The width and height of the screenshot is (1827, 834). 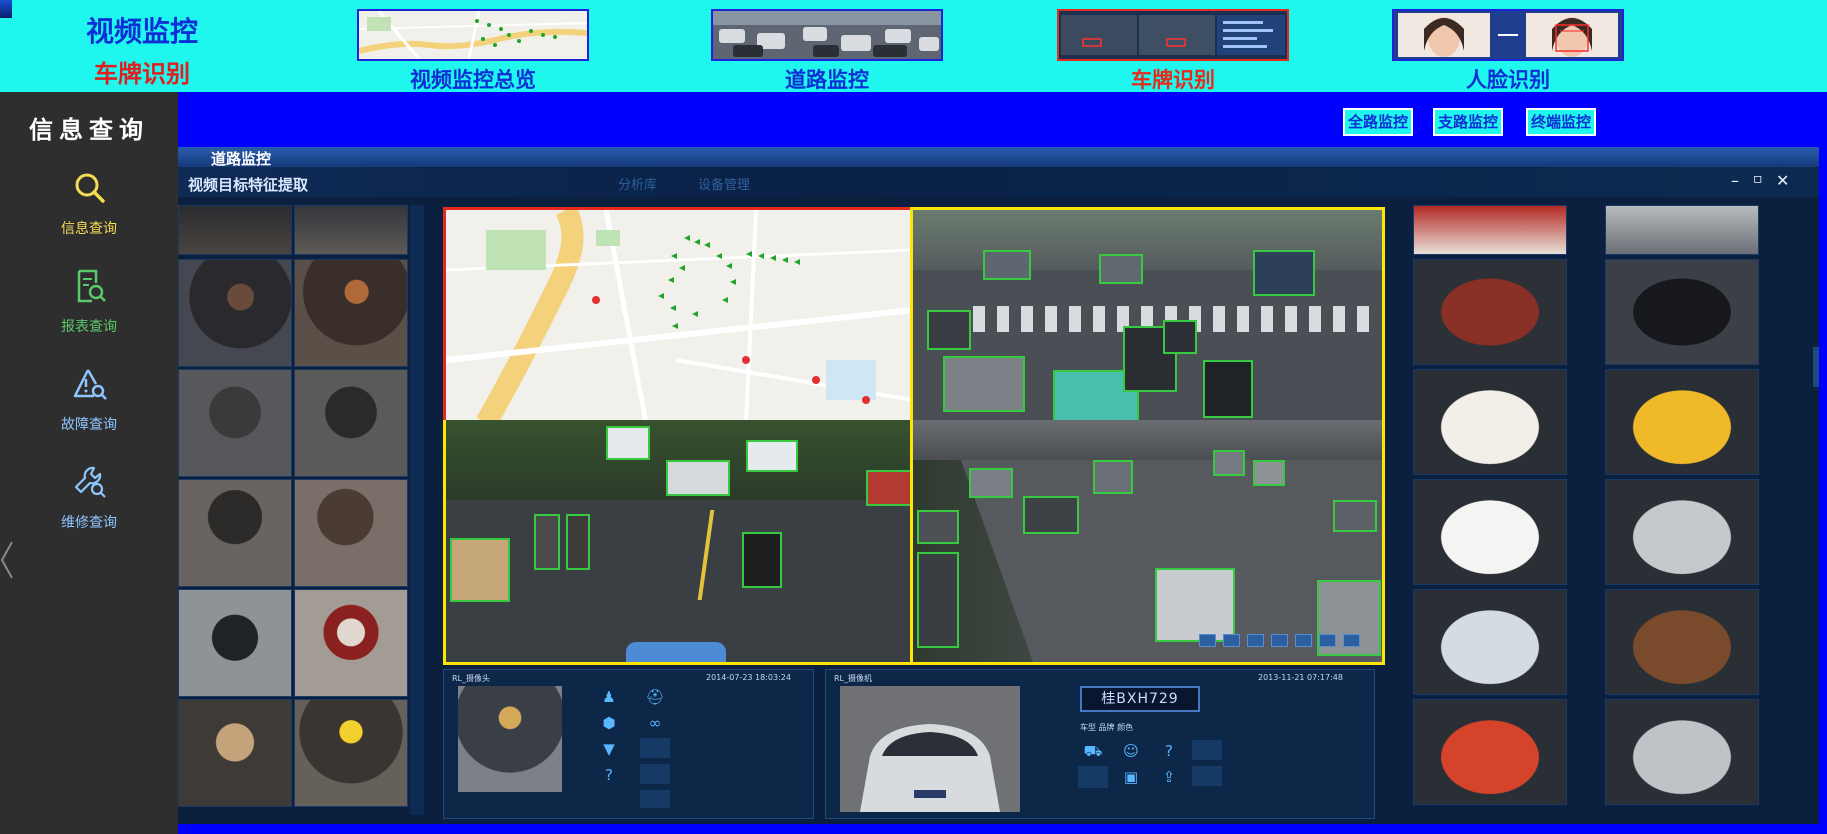 I want to click on camera-marker-icon, so click(x=729, y=282).